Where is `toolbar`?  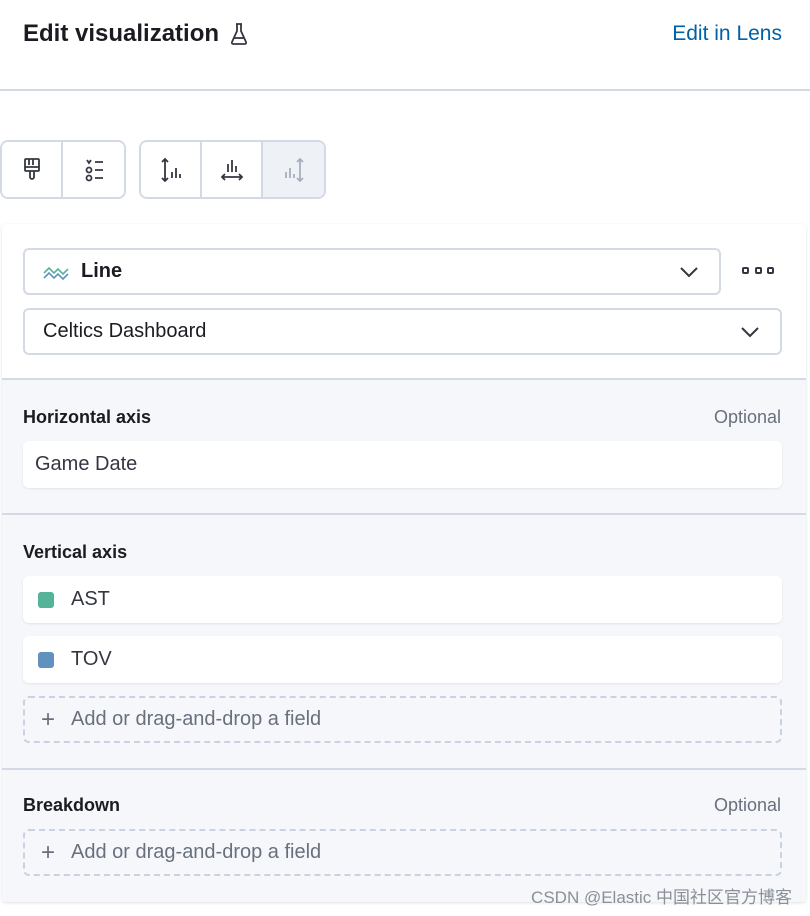
toolbar is located at coordinates (163, 169).